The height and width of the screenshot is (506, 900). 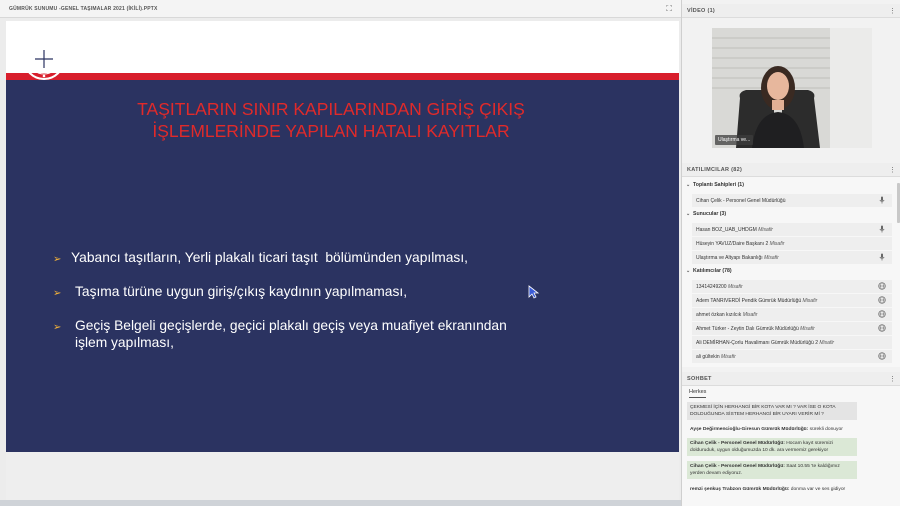 I want to click on ministry-logo-icon, so click(x=44, y=59).